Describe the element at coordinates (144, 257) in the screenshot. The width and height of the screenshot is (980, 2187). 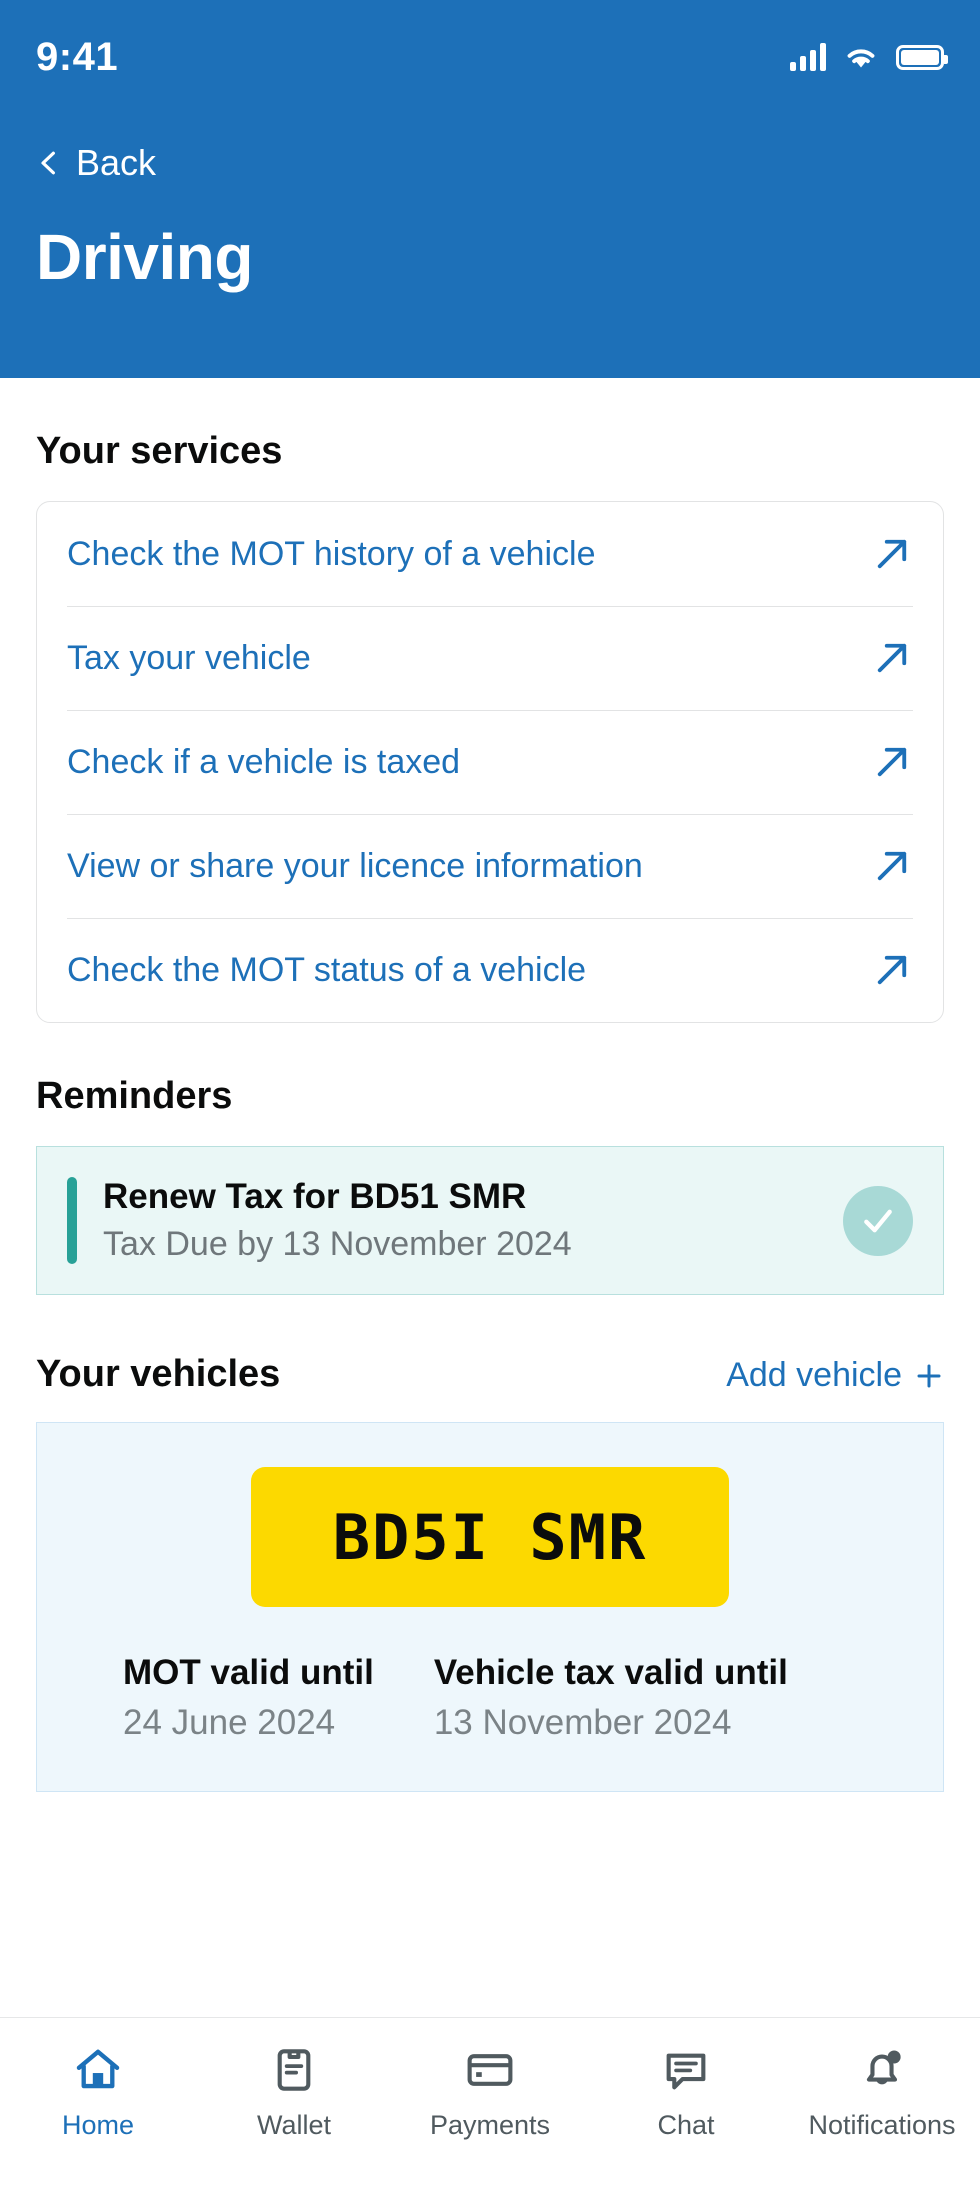
I see `page-title: Driving` at that location.